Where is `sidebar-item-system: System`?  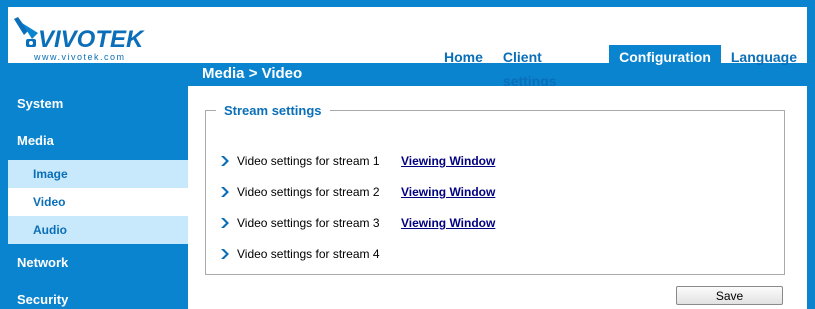 sidebar-item-system: System is located at coordinates (98, 103).